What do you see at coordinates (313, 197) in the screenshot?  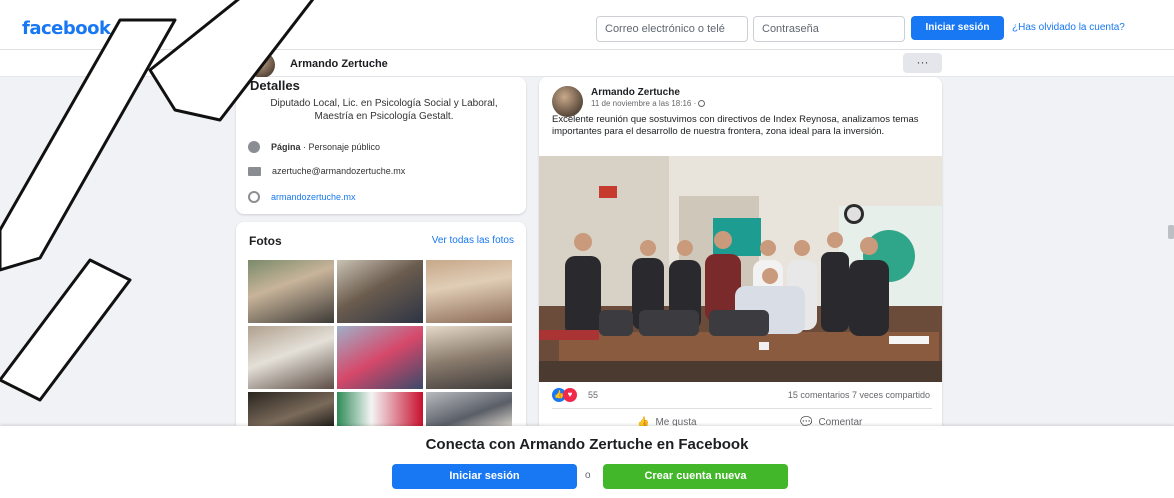 I see `intro-website-link: armandozertuche.mx` at bounding box center [313, 197].